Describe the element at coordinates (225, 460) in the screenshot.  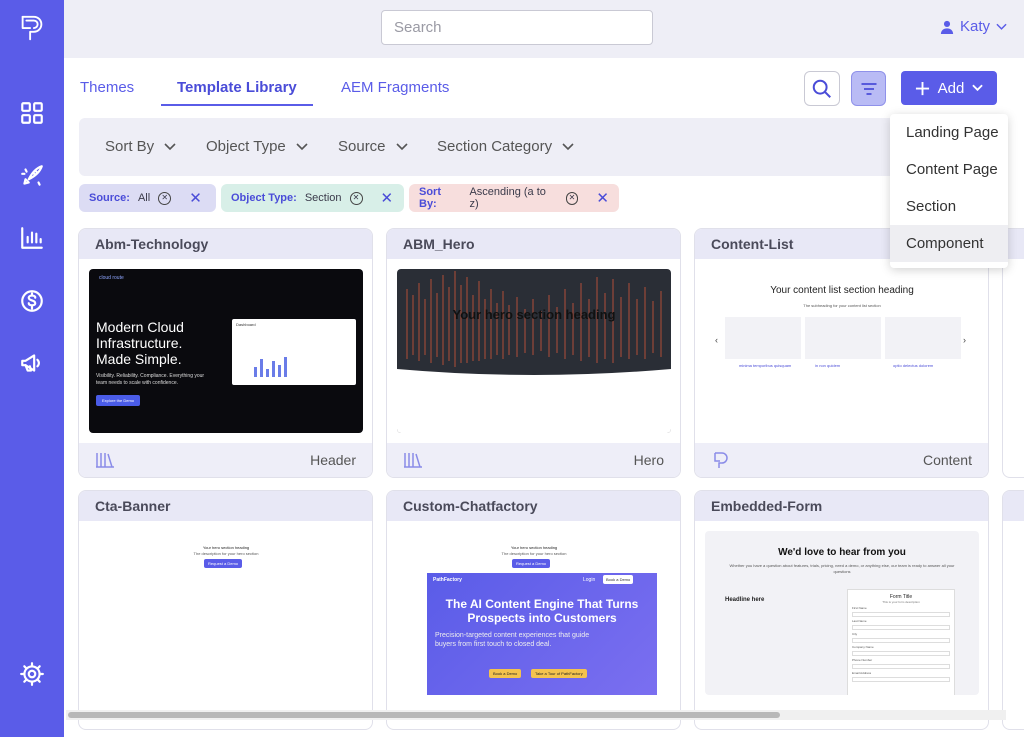
I see `card-footer: Header` at that location.